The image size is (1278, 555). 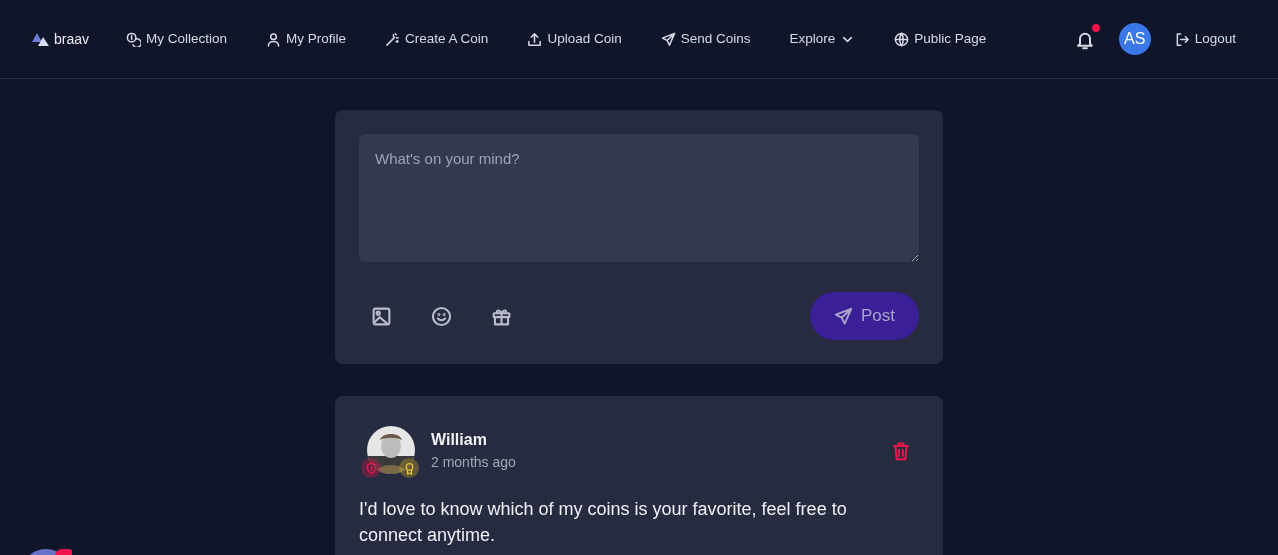 What do you see at coordinates (705, 39) in the screenshot?
I see `nav-link: Send Coins` at bounding box center [705, 39].